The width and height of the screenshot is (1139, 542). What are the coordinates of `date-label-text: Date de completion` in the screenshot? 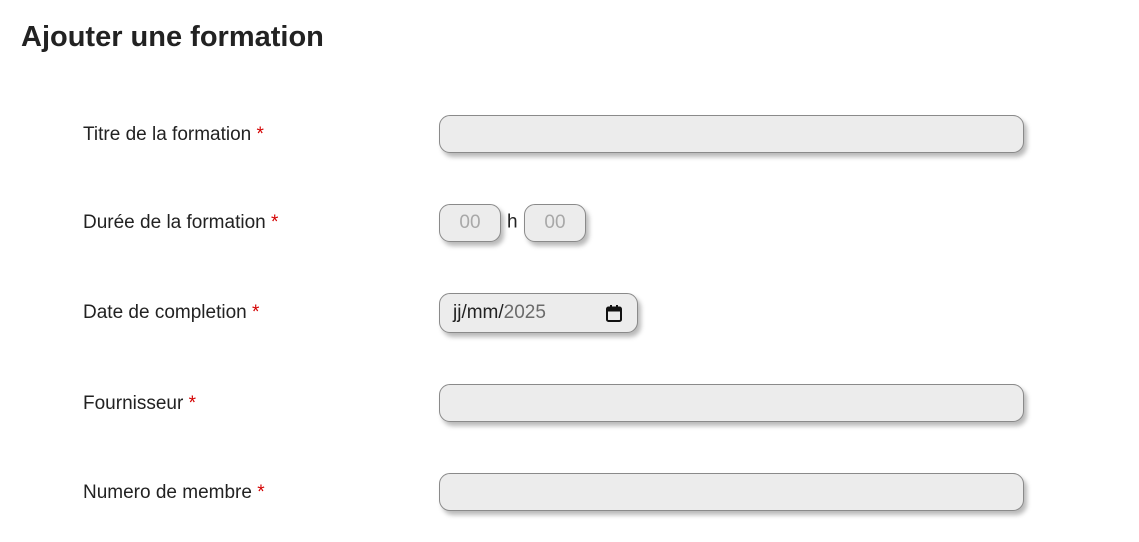 It's located at (165, 312).